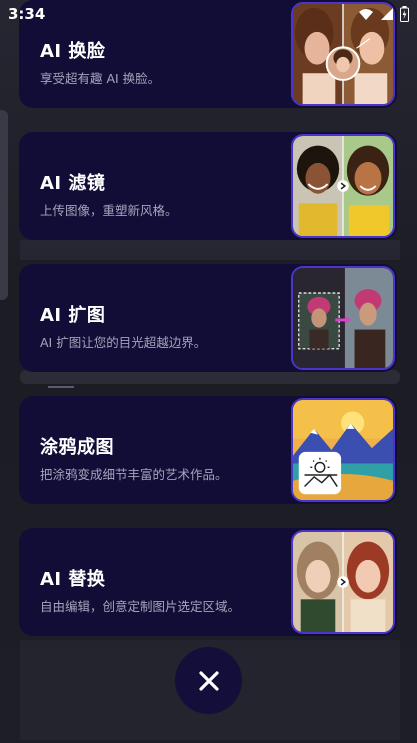 The width and height of the screenshot is (417, 743). What do you see at coordinates (404, 14) in the screenshot?
I see `battery-icon` at bounding box center [404, 14].